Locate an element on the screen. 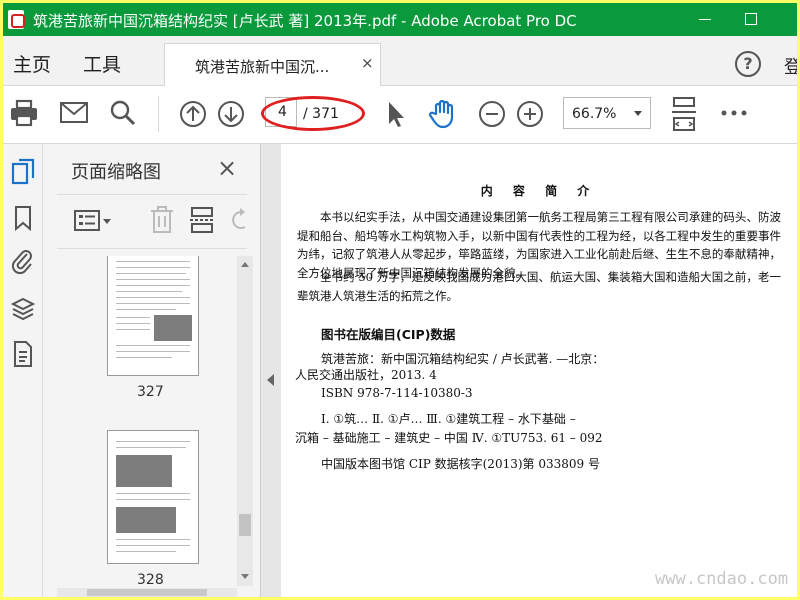 The width and height of the screenshot is (800, 600). more-options-icon is located at coordinates (734, 113).